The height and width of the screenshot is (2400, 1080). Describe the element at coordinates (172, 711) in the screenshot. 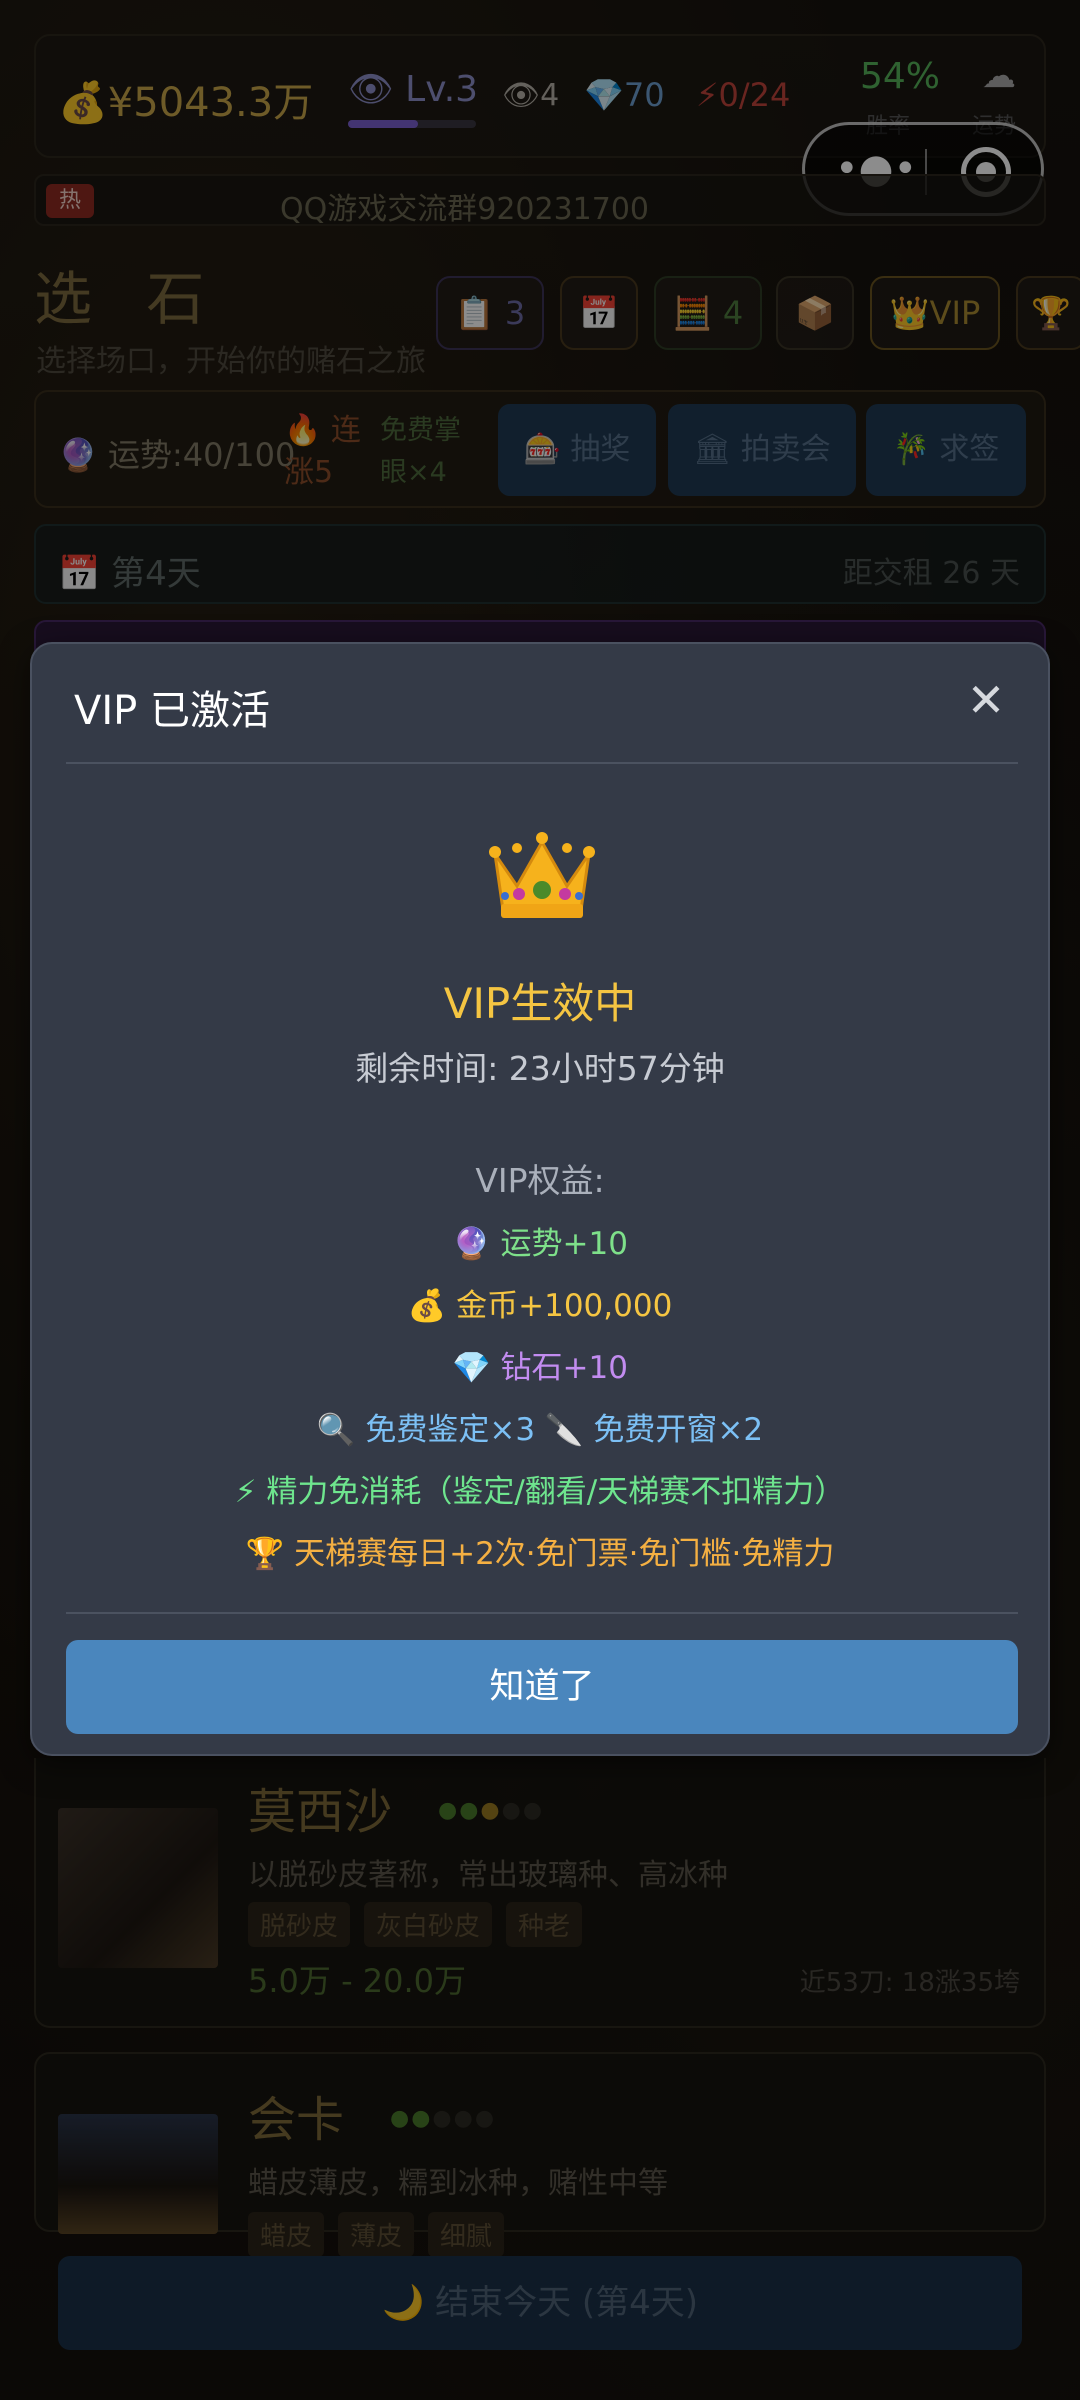

I see `modal-title: VIP 已激活` at that location.